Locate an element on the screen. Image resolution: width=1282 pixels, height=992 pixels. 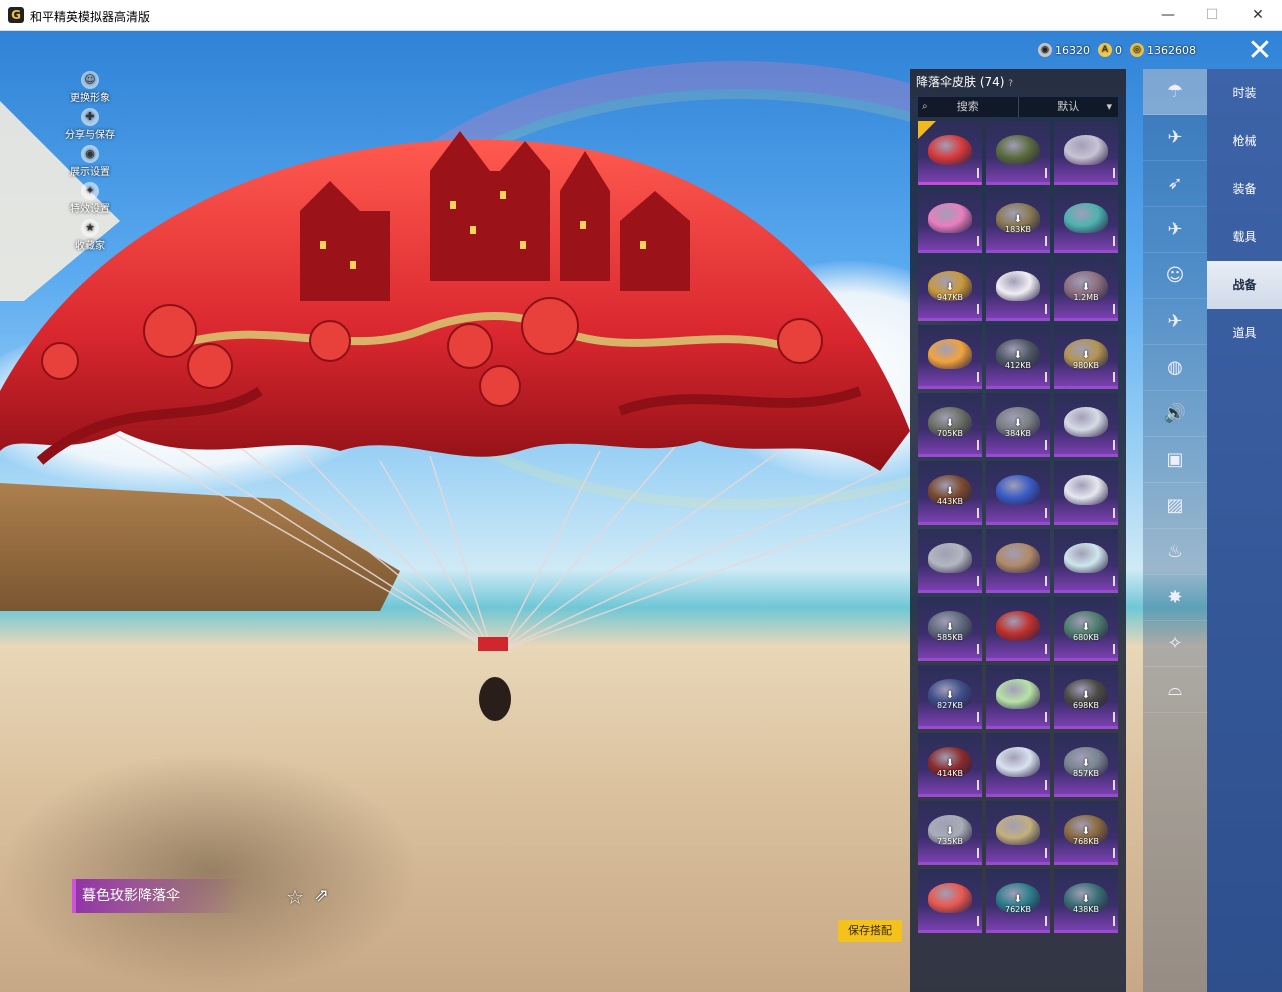
save-outfit-button: 保存搭配 is located at coordinates (870, 931).